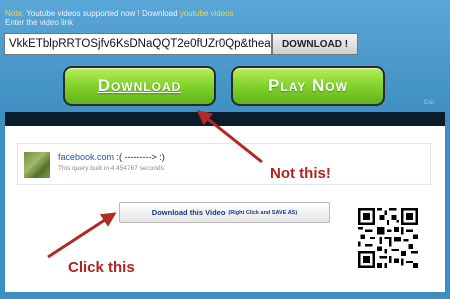 This screenshot has width=450, height=299. Describe the element at coordinates (102, 13) in the screenshot. I see `note-text: Youtube videos supported now ! Download` at that location.